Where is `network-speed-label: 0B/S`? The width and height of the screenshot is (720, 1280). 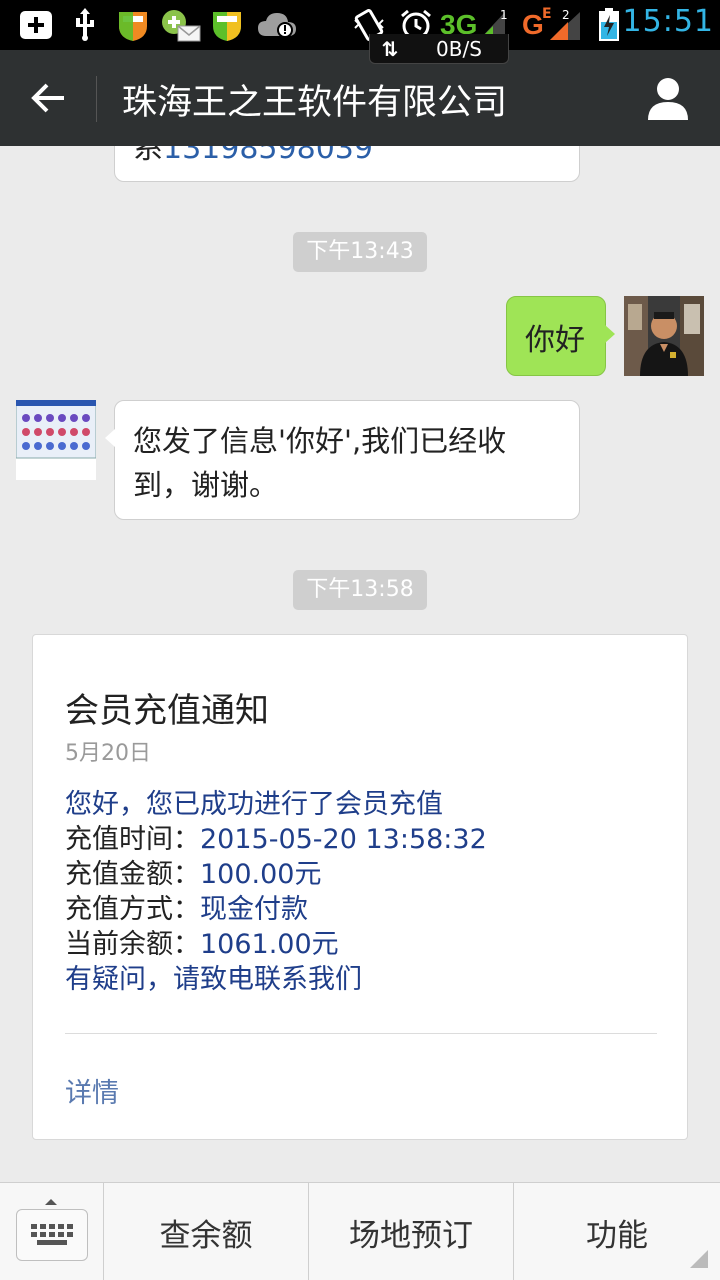
network-speed-label: 0B/S is located at coordinates (459, 48).